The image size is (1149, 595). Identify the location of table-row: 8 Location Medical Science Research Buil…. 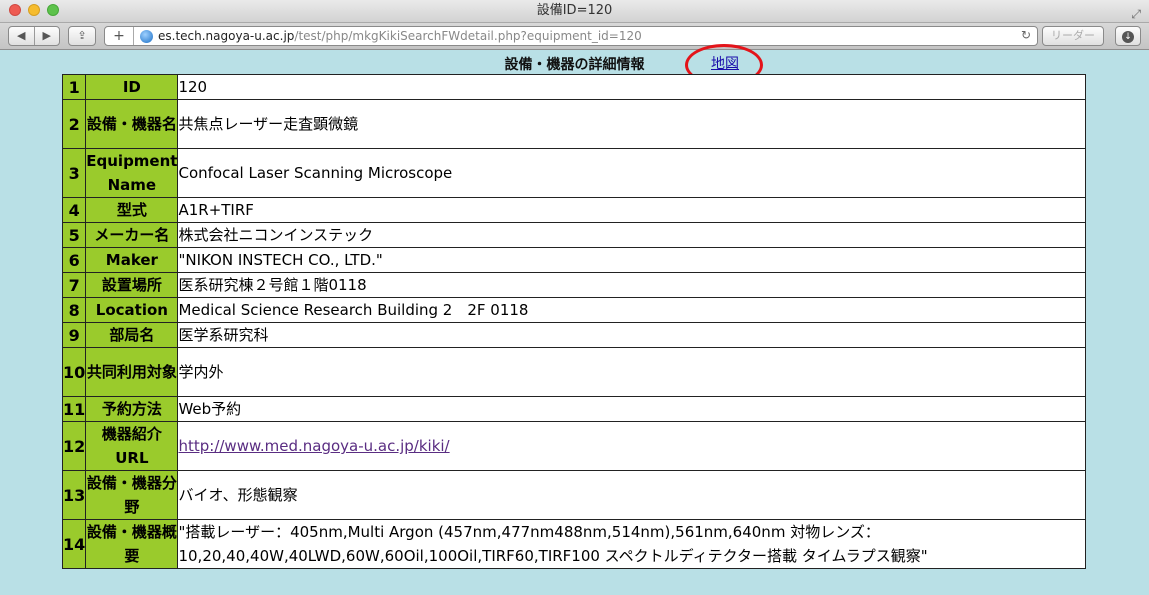
(573, 310).